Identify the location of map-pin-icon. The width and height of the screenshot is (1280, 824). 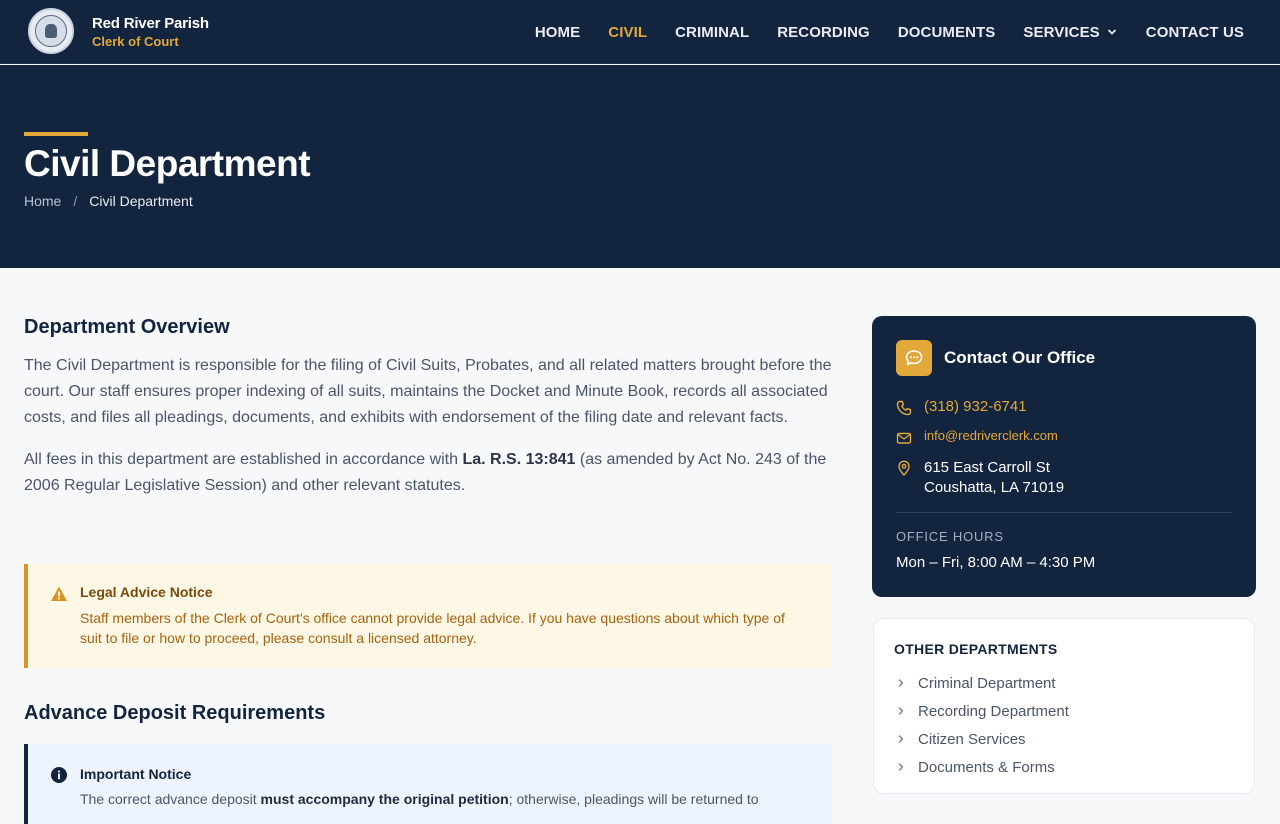
(904, 468).